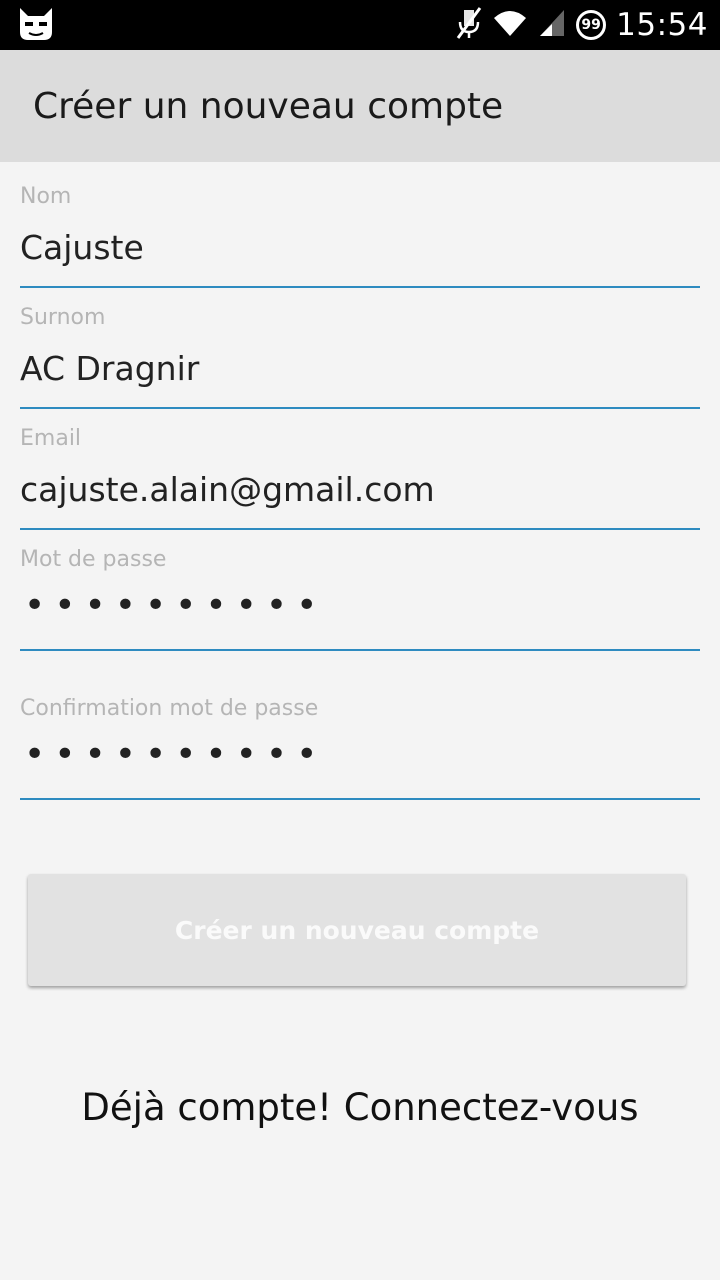 This screenshot has width=720, height=1280. What do you see at coordinates (360, 749) in the screenshot?
I see `password-confirm-field: Confirmation mot de passe ••••••••••` at bounding box center [360, 749].